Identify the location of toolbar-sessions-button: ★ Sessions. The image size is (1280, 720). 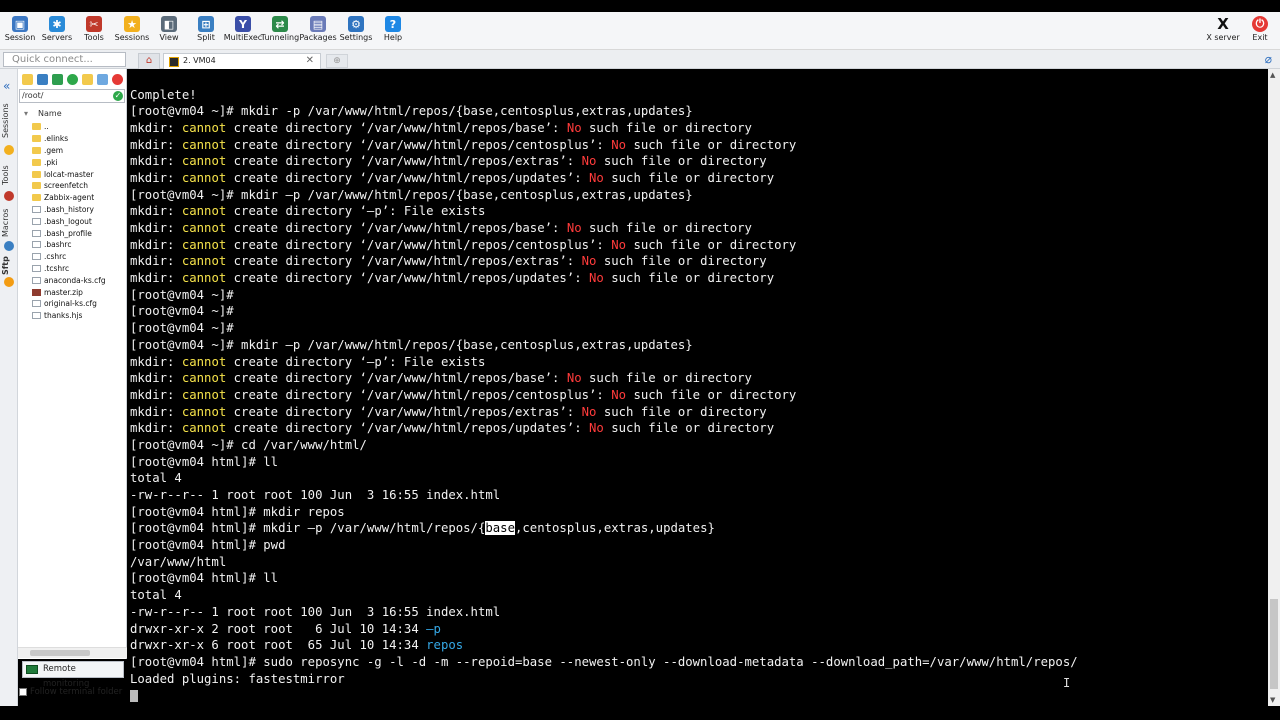
(132, 31).